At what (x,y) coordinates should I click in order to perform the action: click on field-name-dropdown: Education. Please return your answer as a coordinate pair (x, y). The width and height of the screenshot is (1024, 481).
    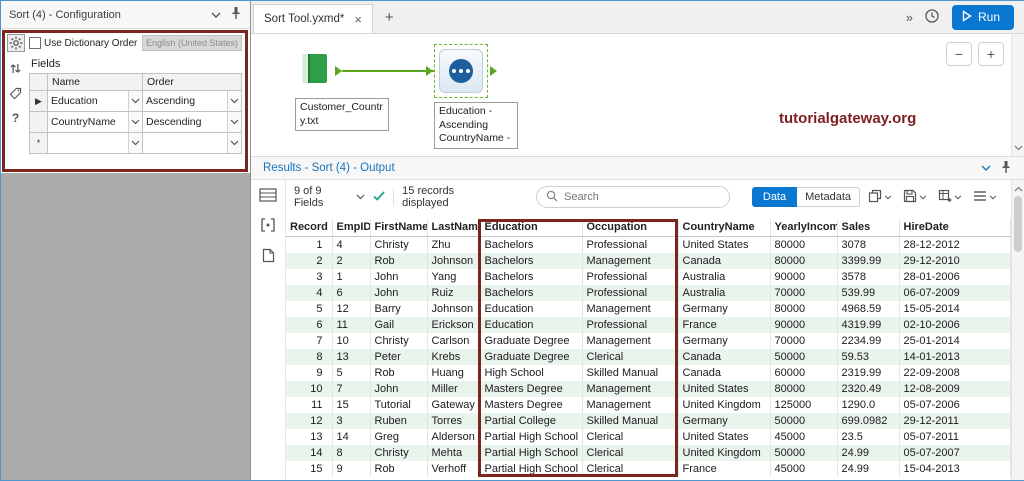
    Looking at the image, I should click on (95, 101).